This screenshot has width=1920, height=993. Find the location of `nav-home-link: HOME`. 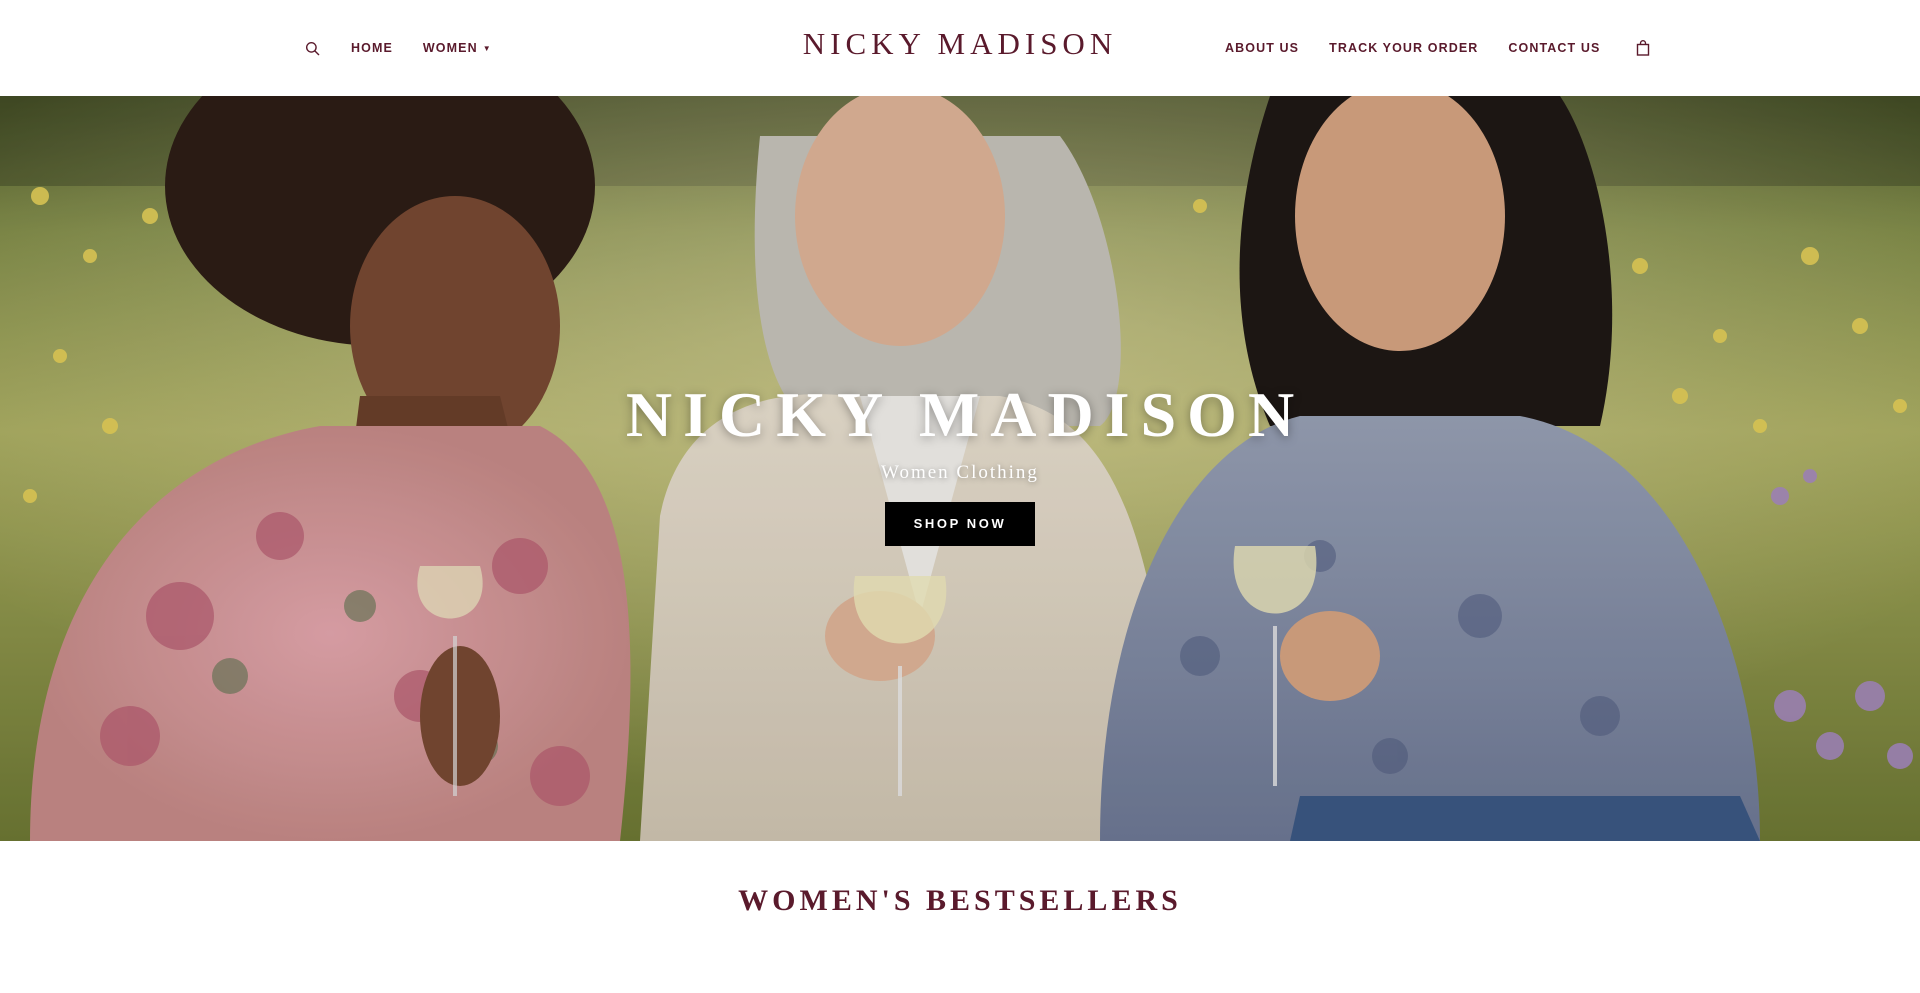

nav-home-link: HOME is located at coordinates (372, 48).